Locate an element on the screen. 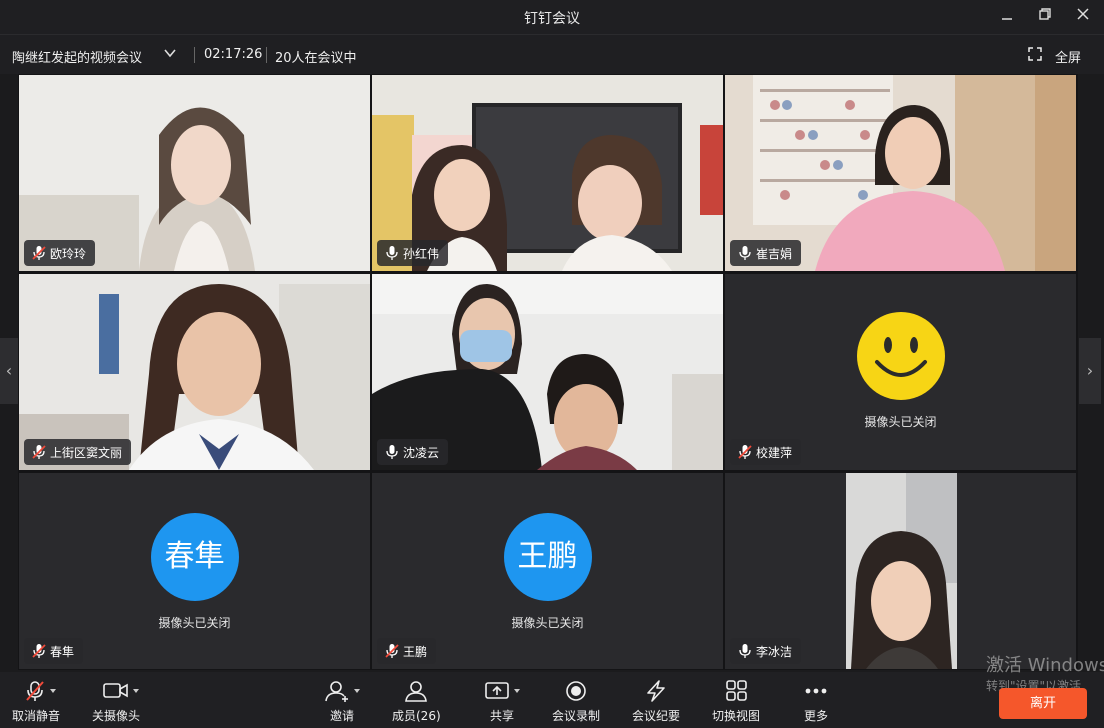 The image size is (1104, 728). invite-button: 邀请 is located at coordinates (342, 702).